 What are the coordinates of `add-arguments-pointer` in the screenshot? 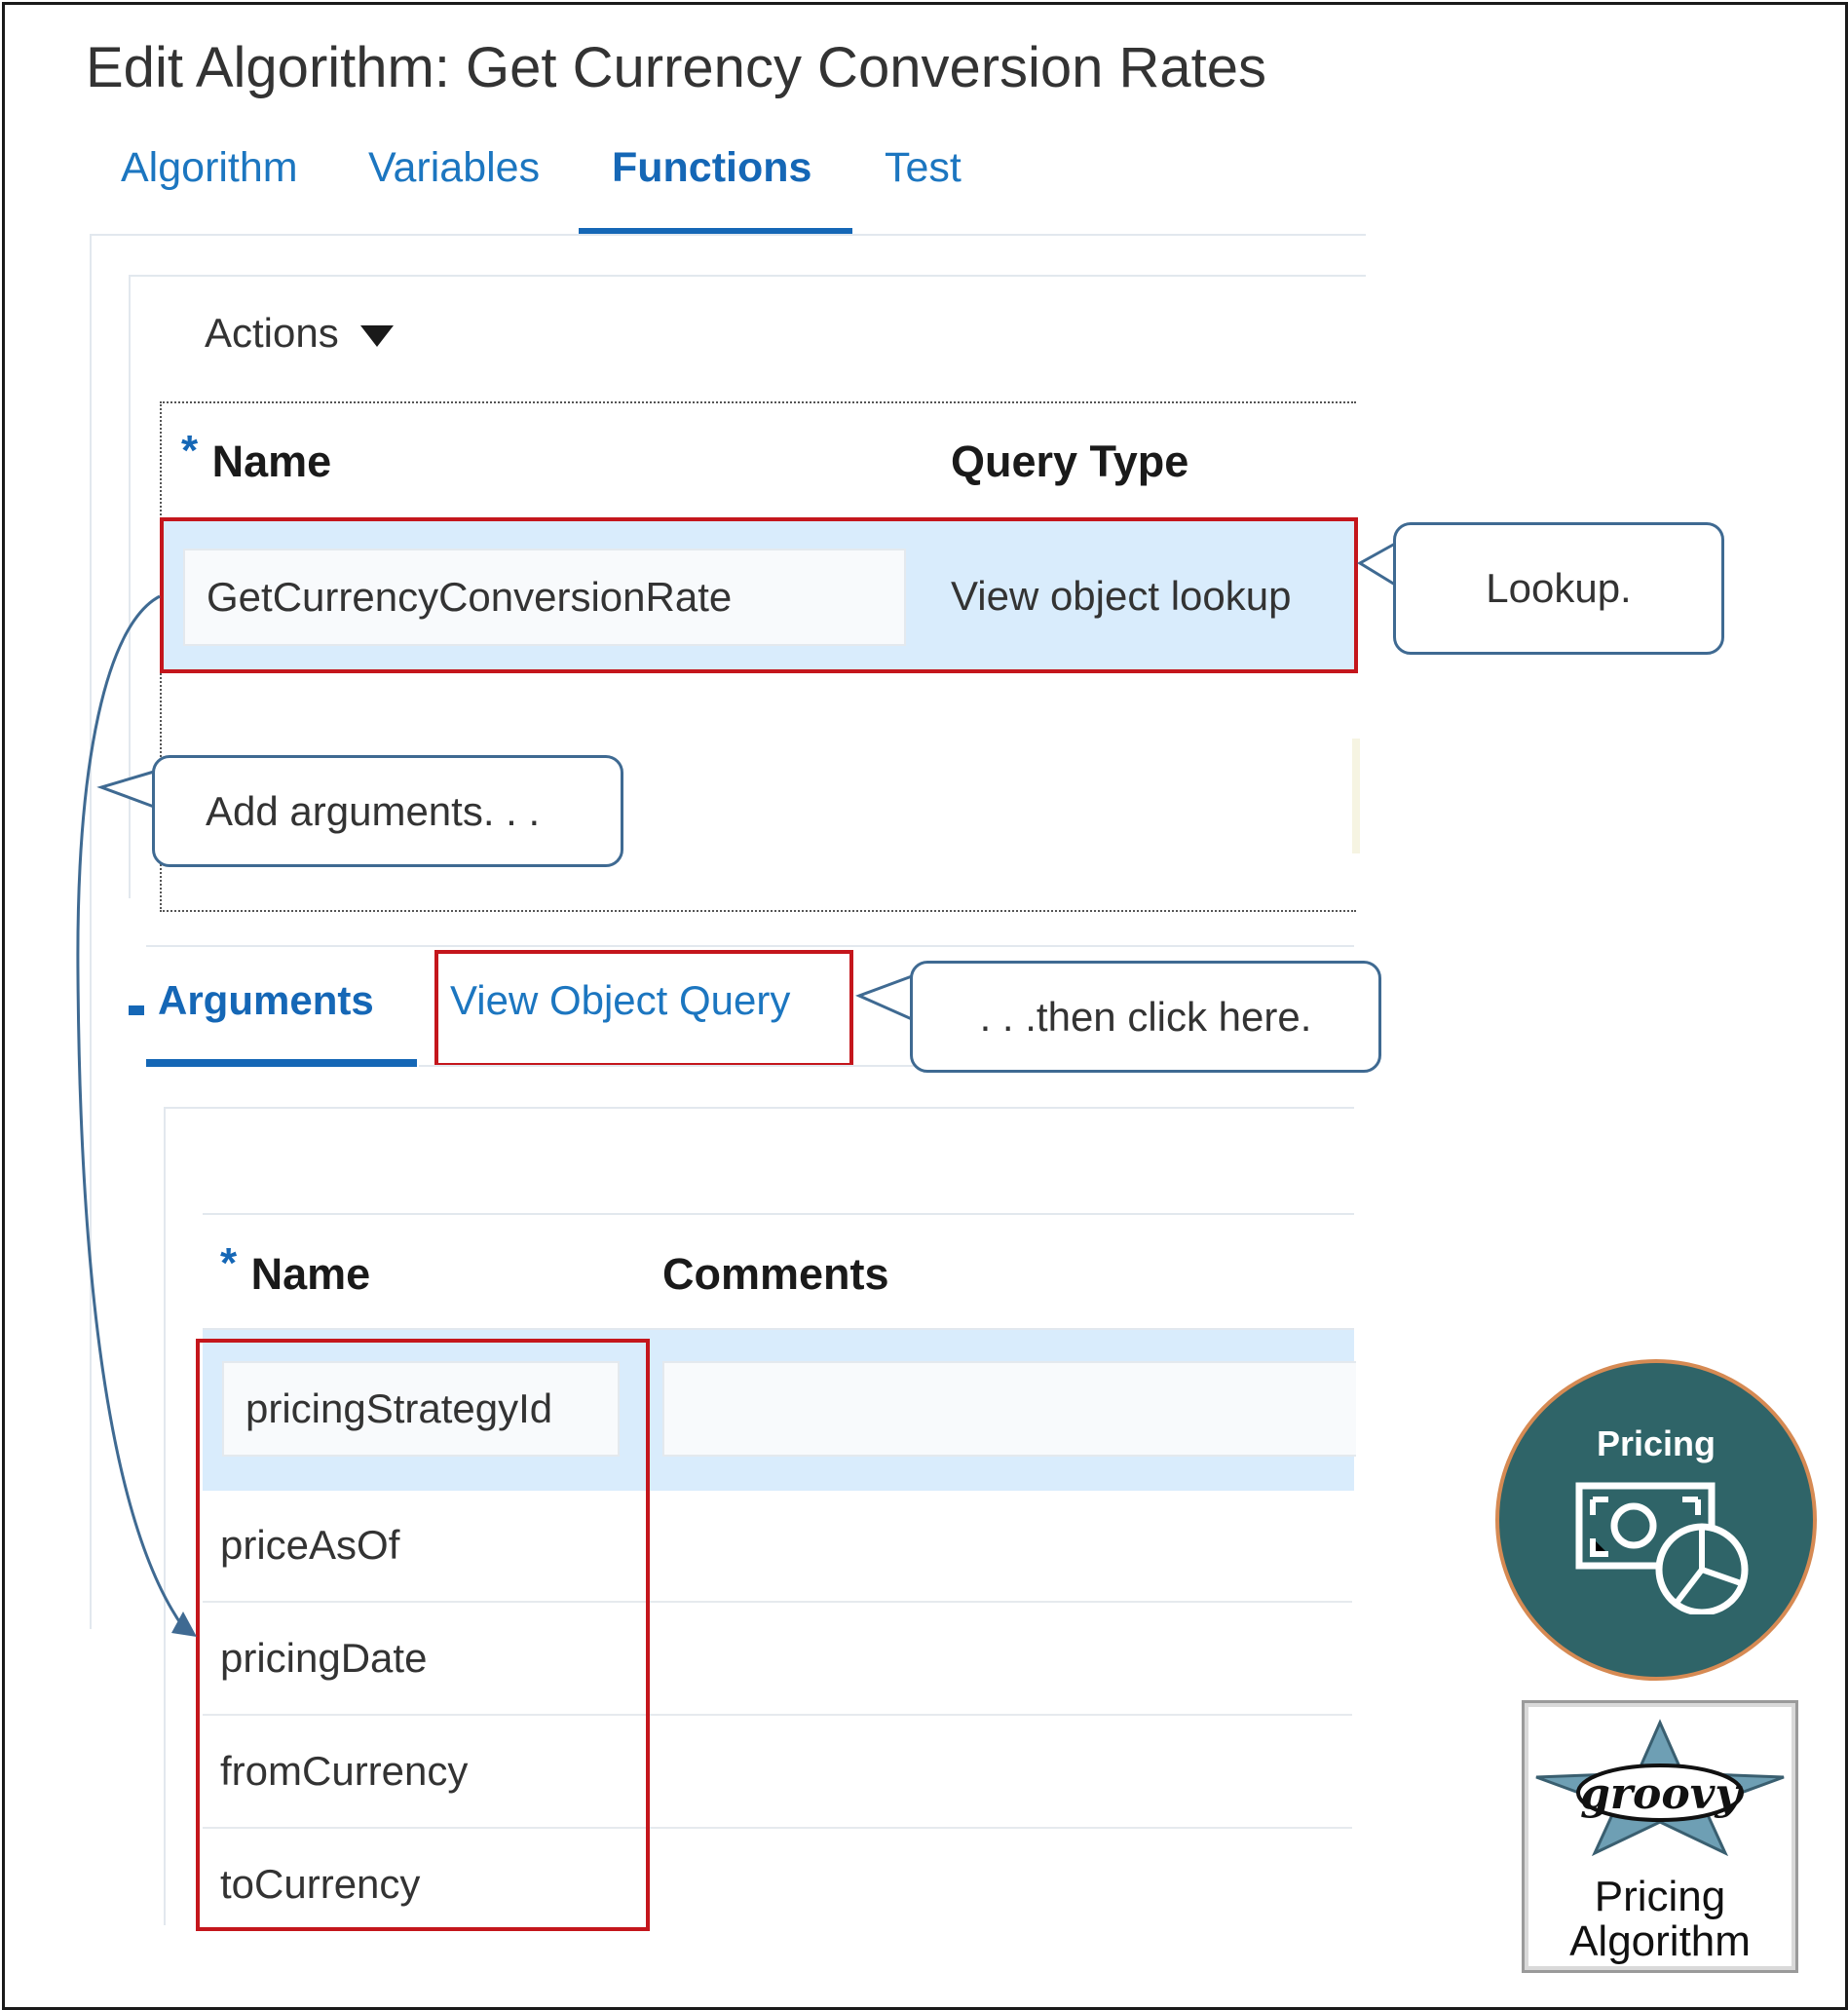 It's located at (126, 789).